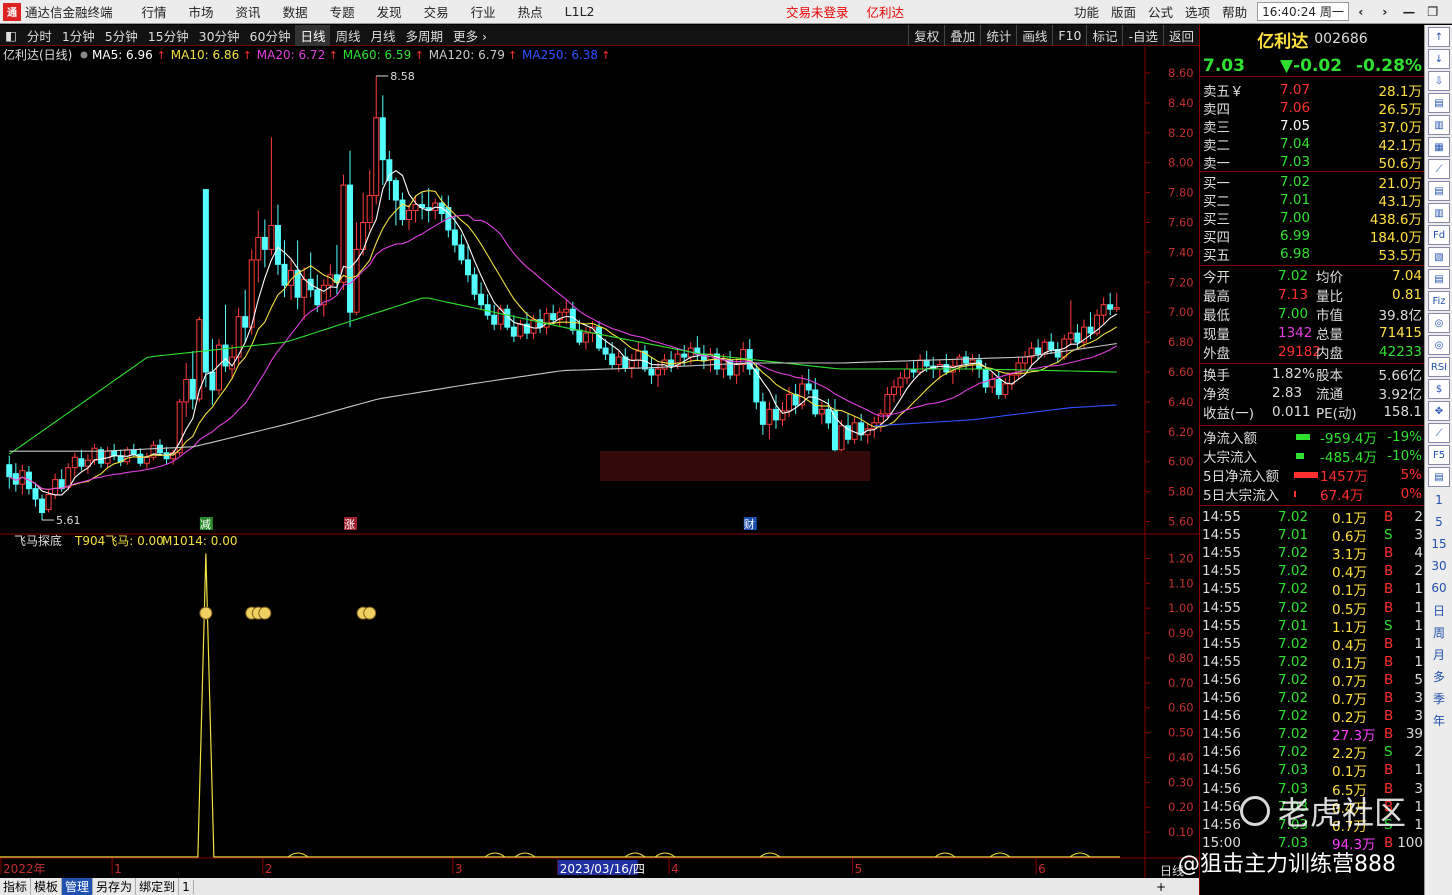 The image size is (1452, 895). What do you see at coordinates (1438, 522) in the screenshot?
I see `period-shortcut: 5` at bounding box center [1438, 522].